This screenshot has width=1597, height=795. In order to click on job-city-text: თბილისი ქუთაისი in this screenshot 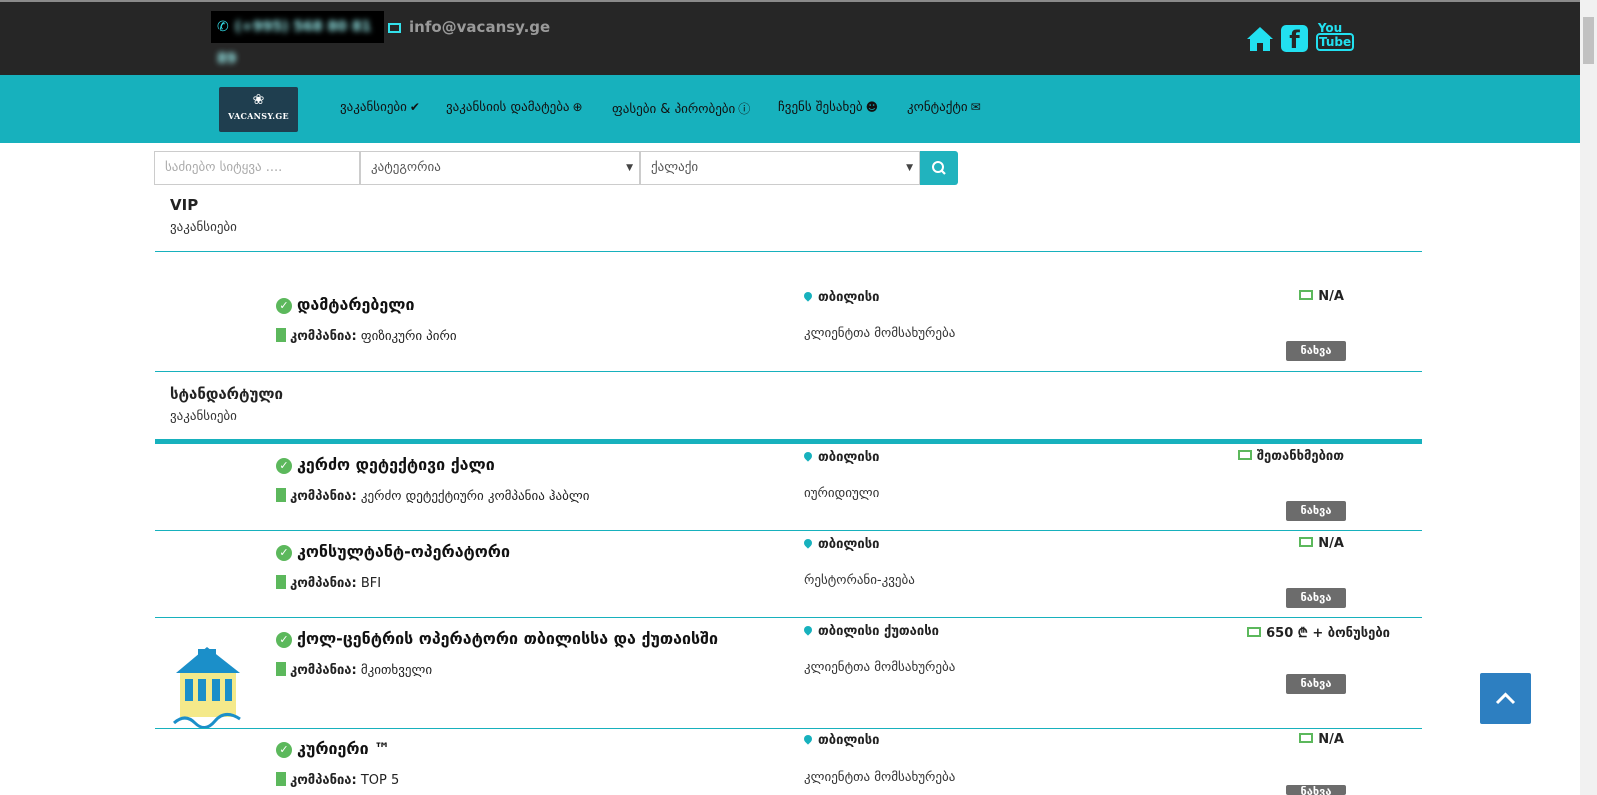, I will do `click(878, 631)`.